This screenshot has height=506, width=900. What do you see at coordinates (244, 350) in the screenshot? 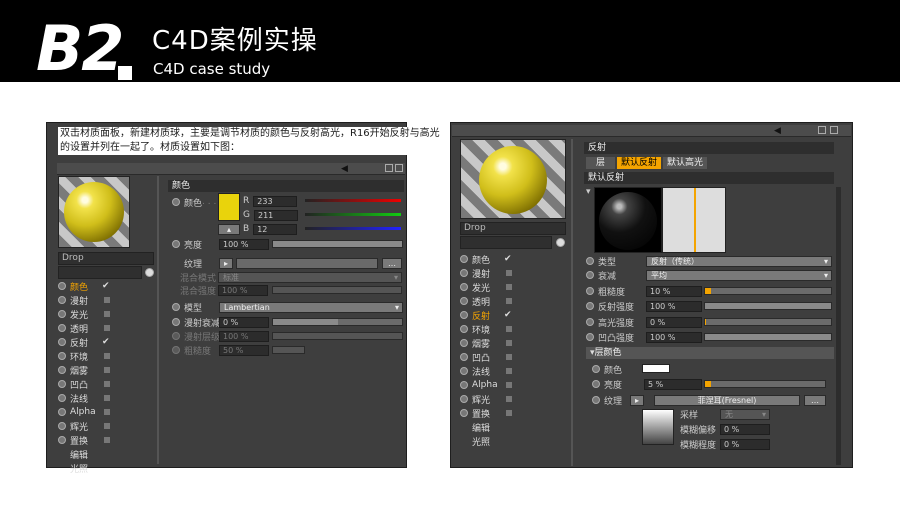
I see `roughness-field: 50 %` at bounding box center [244, 350].